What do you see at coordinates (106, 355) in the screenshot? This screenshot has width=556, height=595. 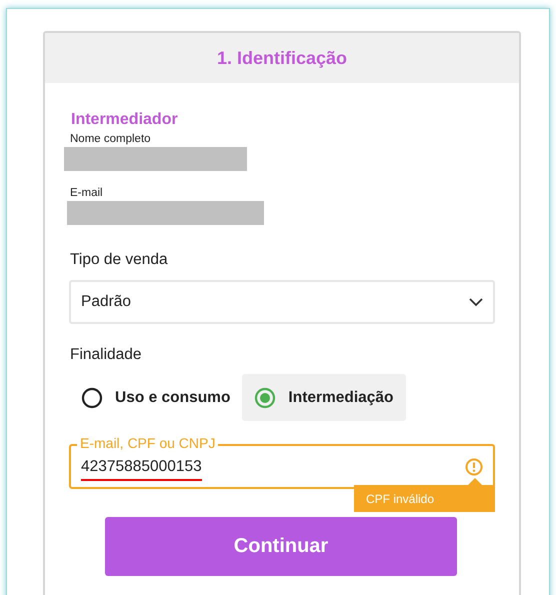 I see `field-label: Finalidade` at bounding box center [106, 355].